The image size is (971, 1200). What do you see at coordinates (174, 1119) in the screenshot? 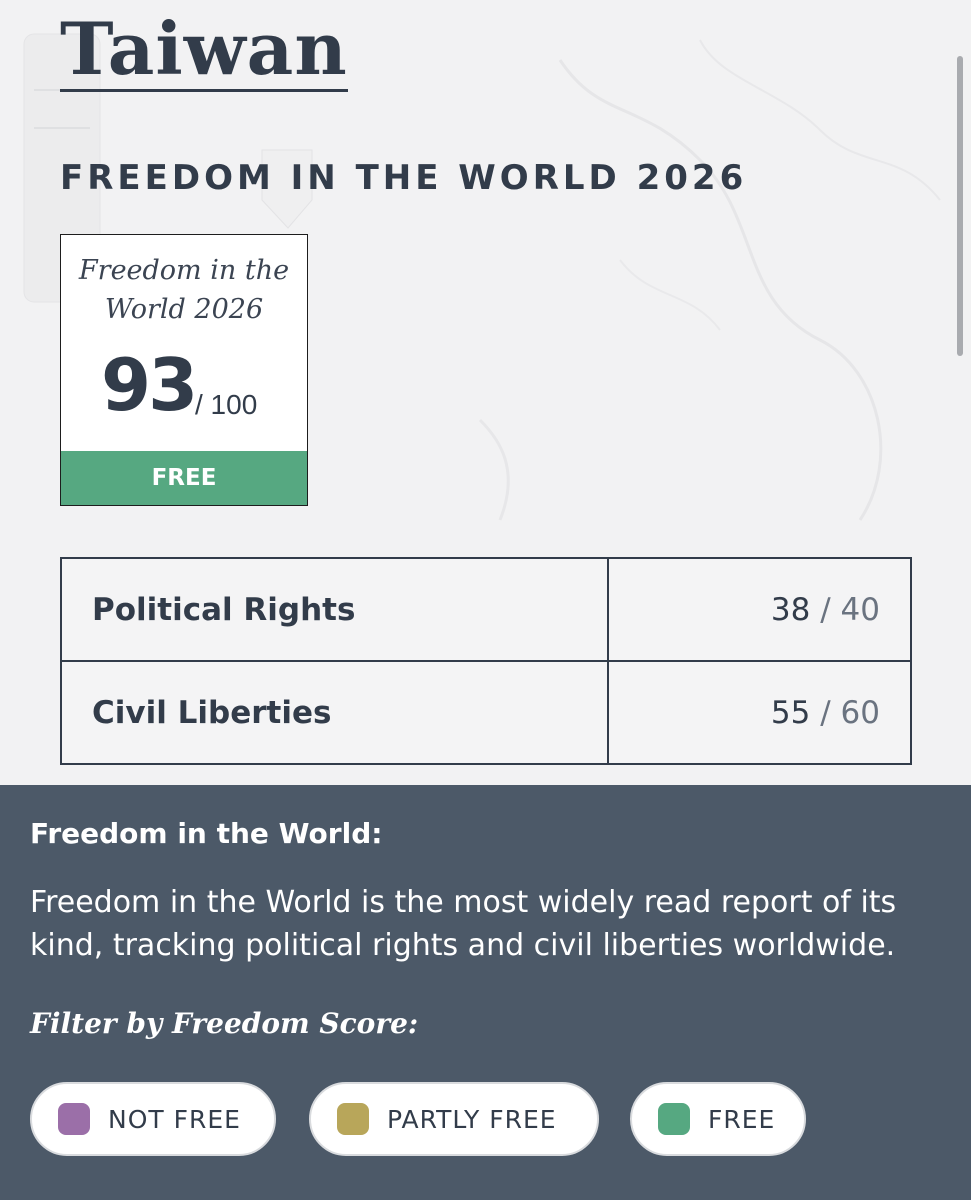
I see `filter-button-label: NOT FREE` at bounding box center [174, 1119].